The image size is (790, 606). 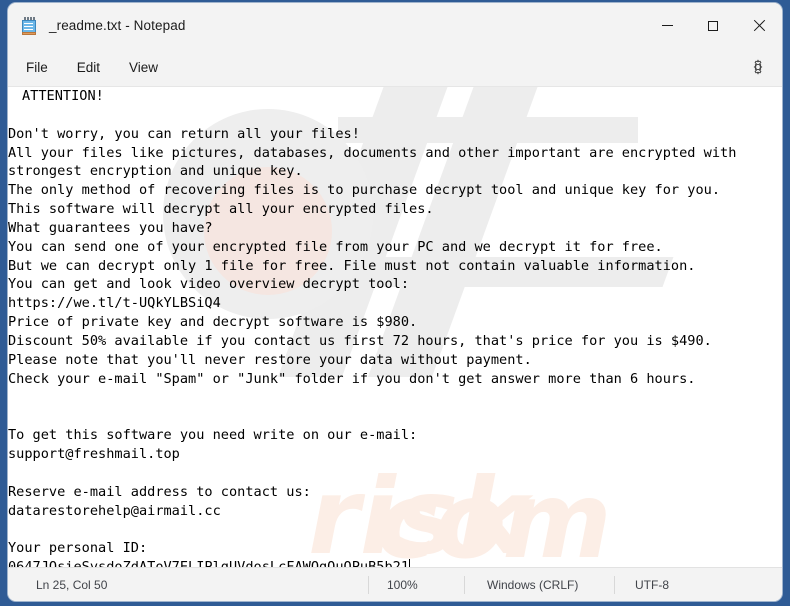 I want to click on window-controls, so click(x=713, y=25).